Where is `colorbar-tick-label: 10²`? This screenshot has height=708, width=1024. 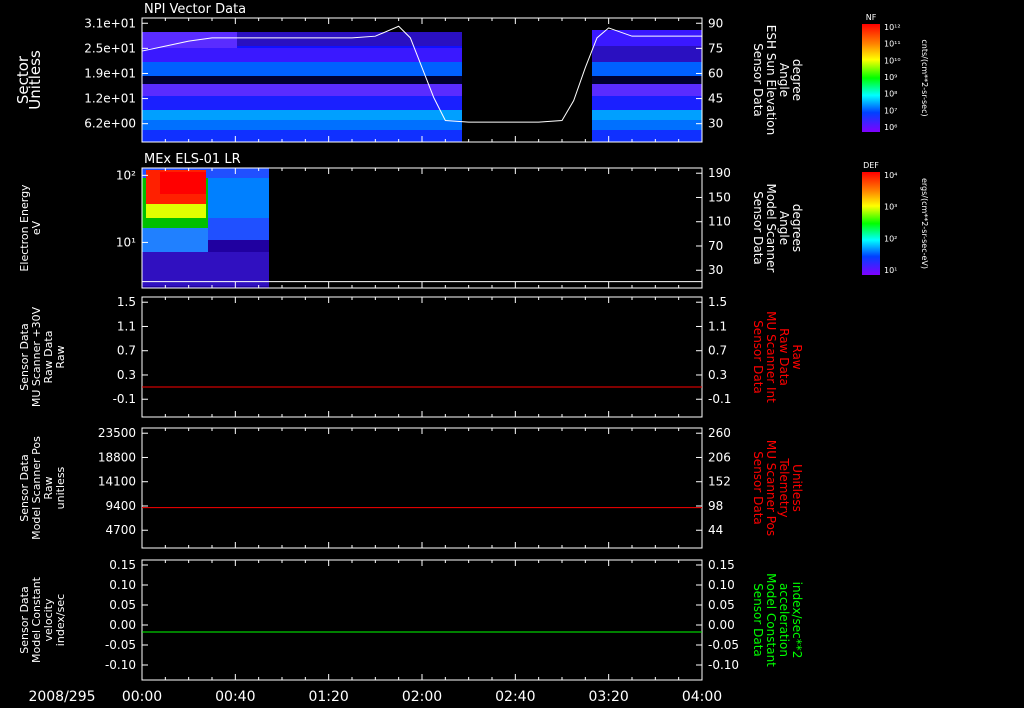 colorbar-tick-label: 10² is located at coordinates (890, 238).